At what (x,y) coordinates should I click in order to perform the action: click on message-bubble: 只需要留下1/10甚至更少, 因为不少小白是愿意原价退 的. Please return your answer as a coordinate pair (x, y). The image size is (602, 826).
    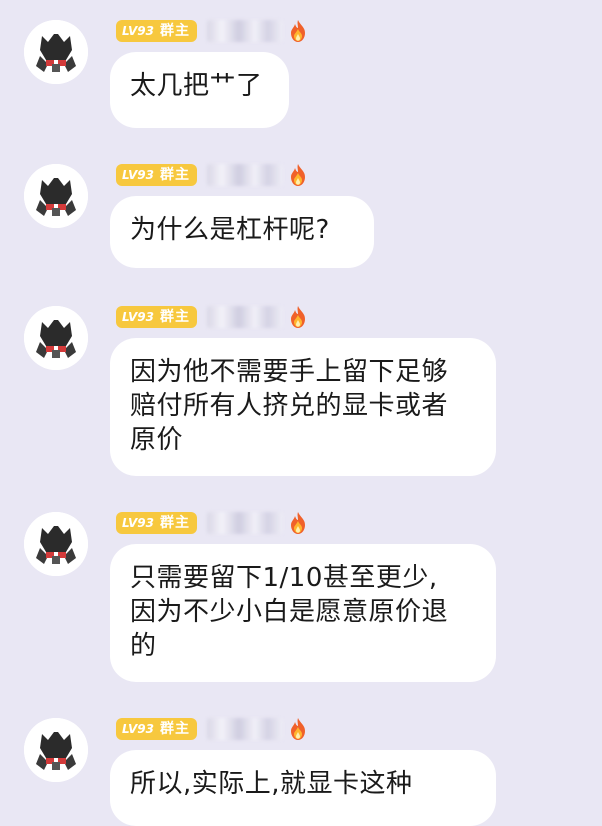
    Looking at the image, I should click on (303, 613).